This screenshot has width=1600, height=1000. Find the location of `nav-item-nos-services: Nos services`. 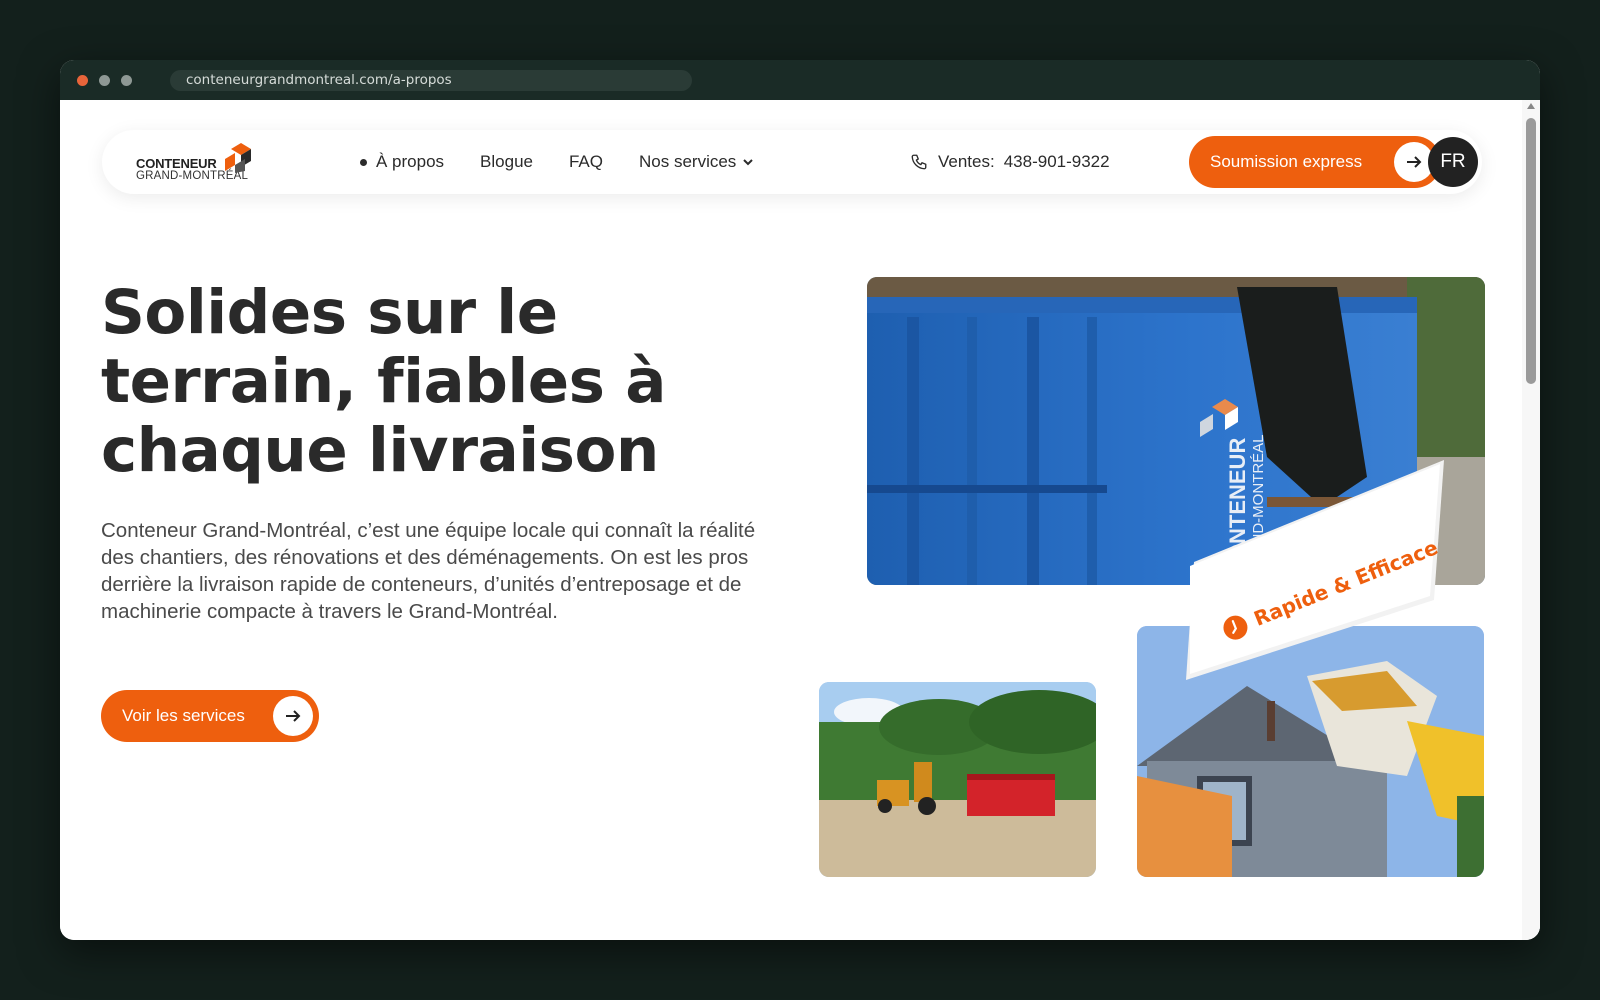

nav-item-nos-services: Nos services is located at coordinates (696, 162).